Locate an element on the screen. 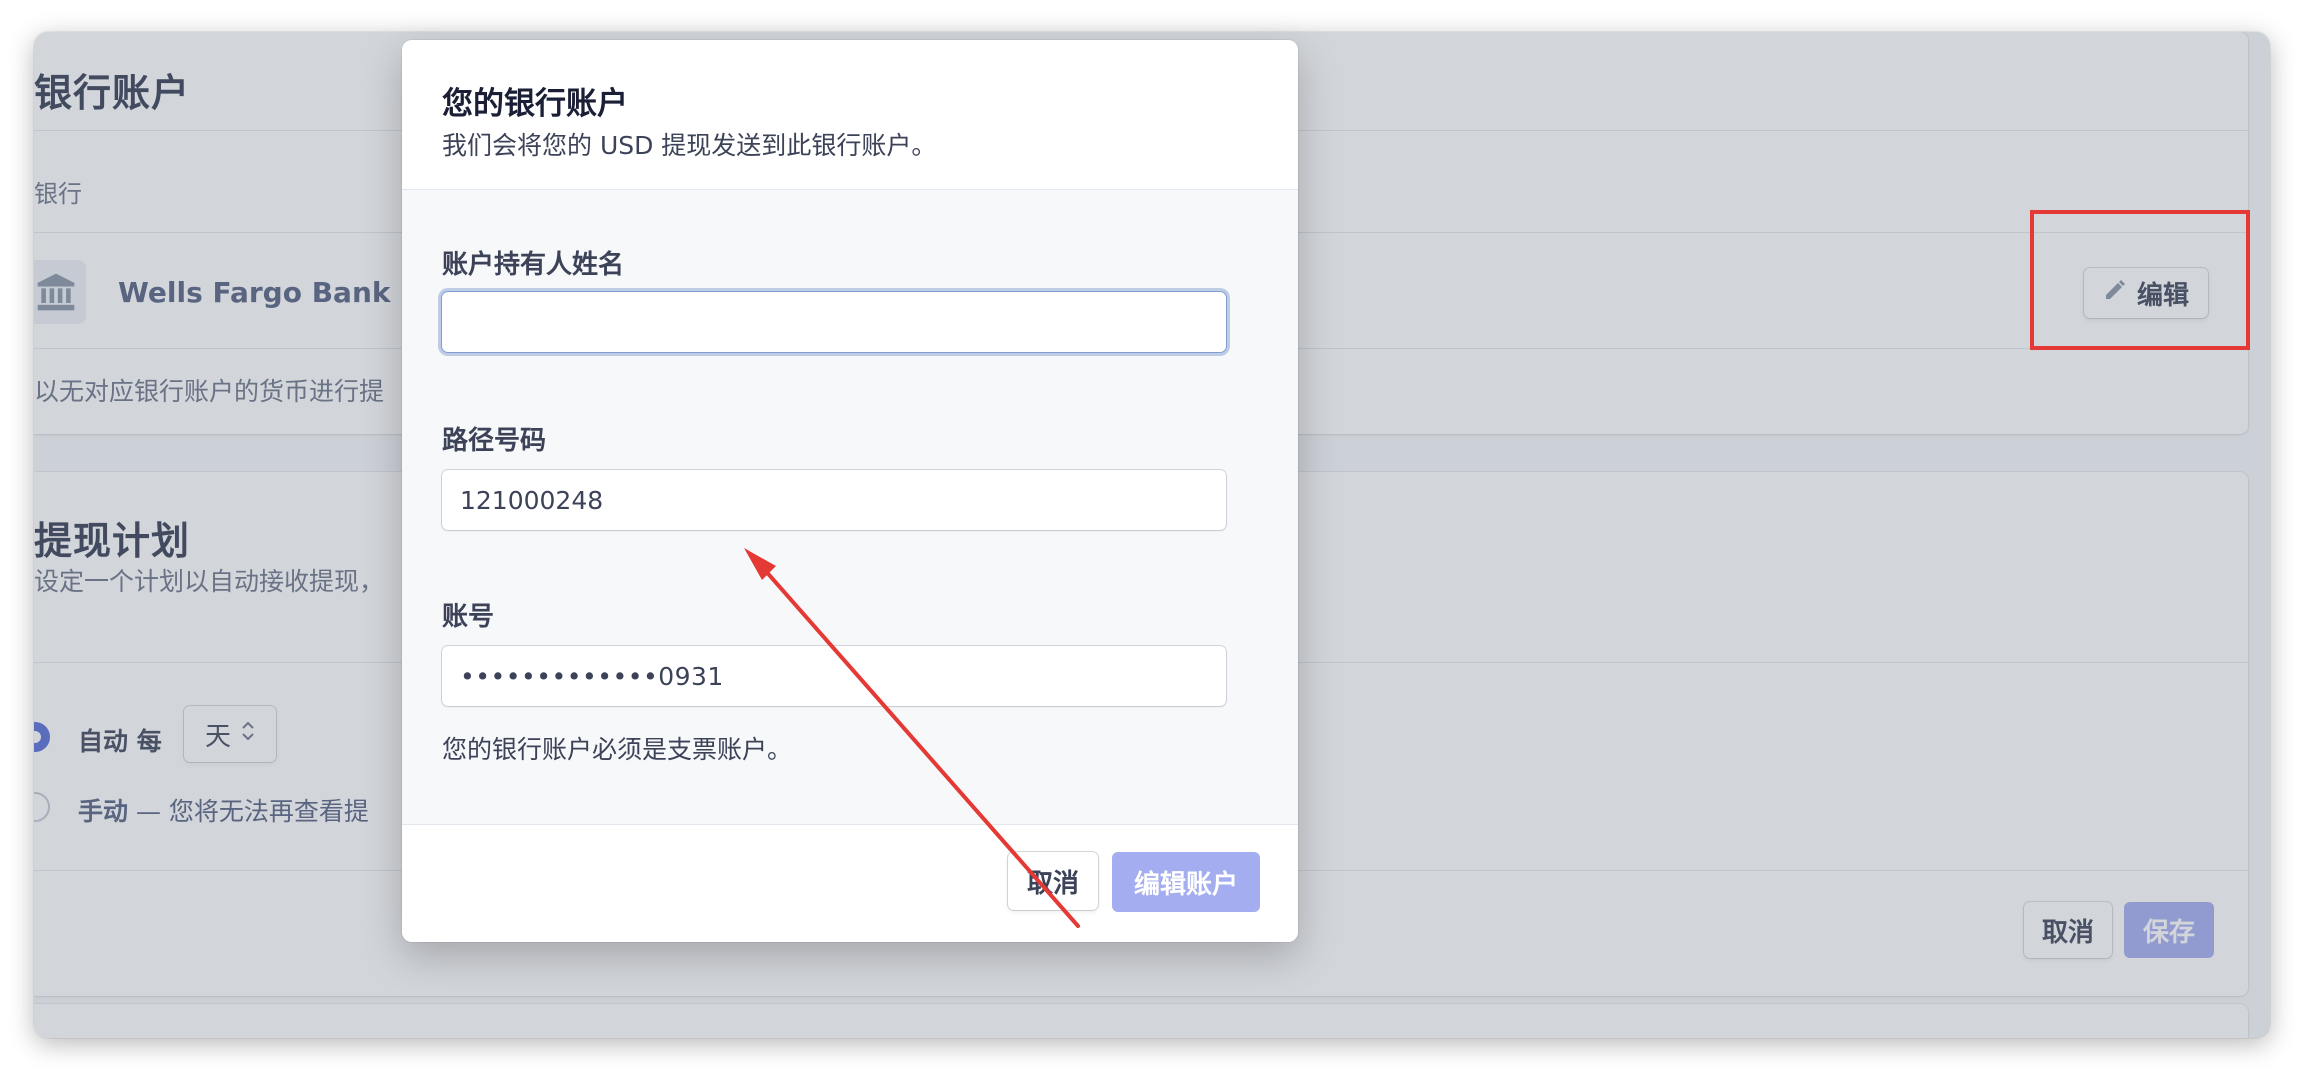 This screenshot has width=2304, height=1072. modal-subtitle: 我们会将您的 USD 提现发送到此银行账户。 is located at coordinates (689, 145).